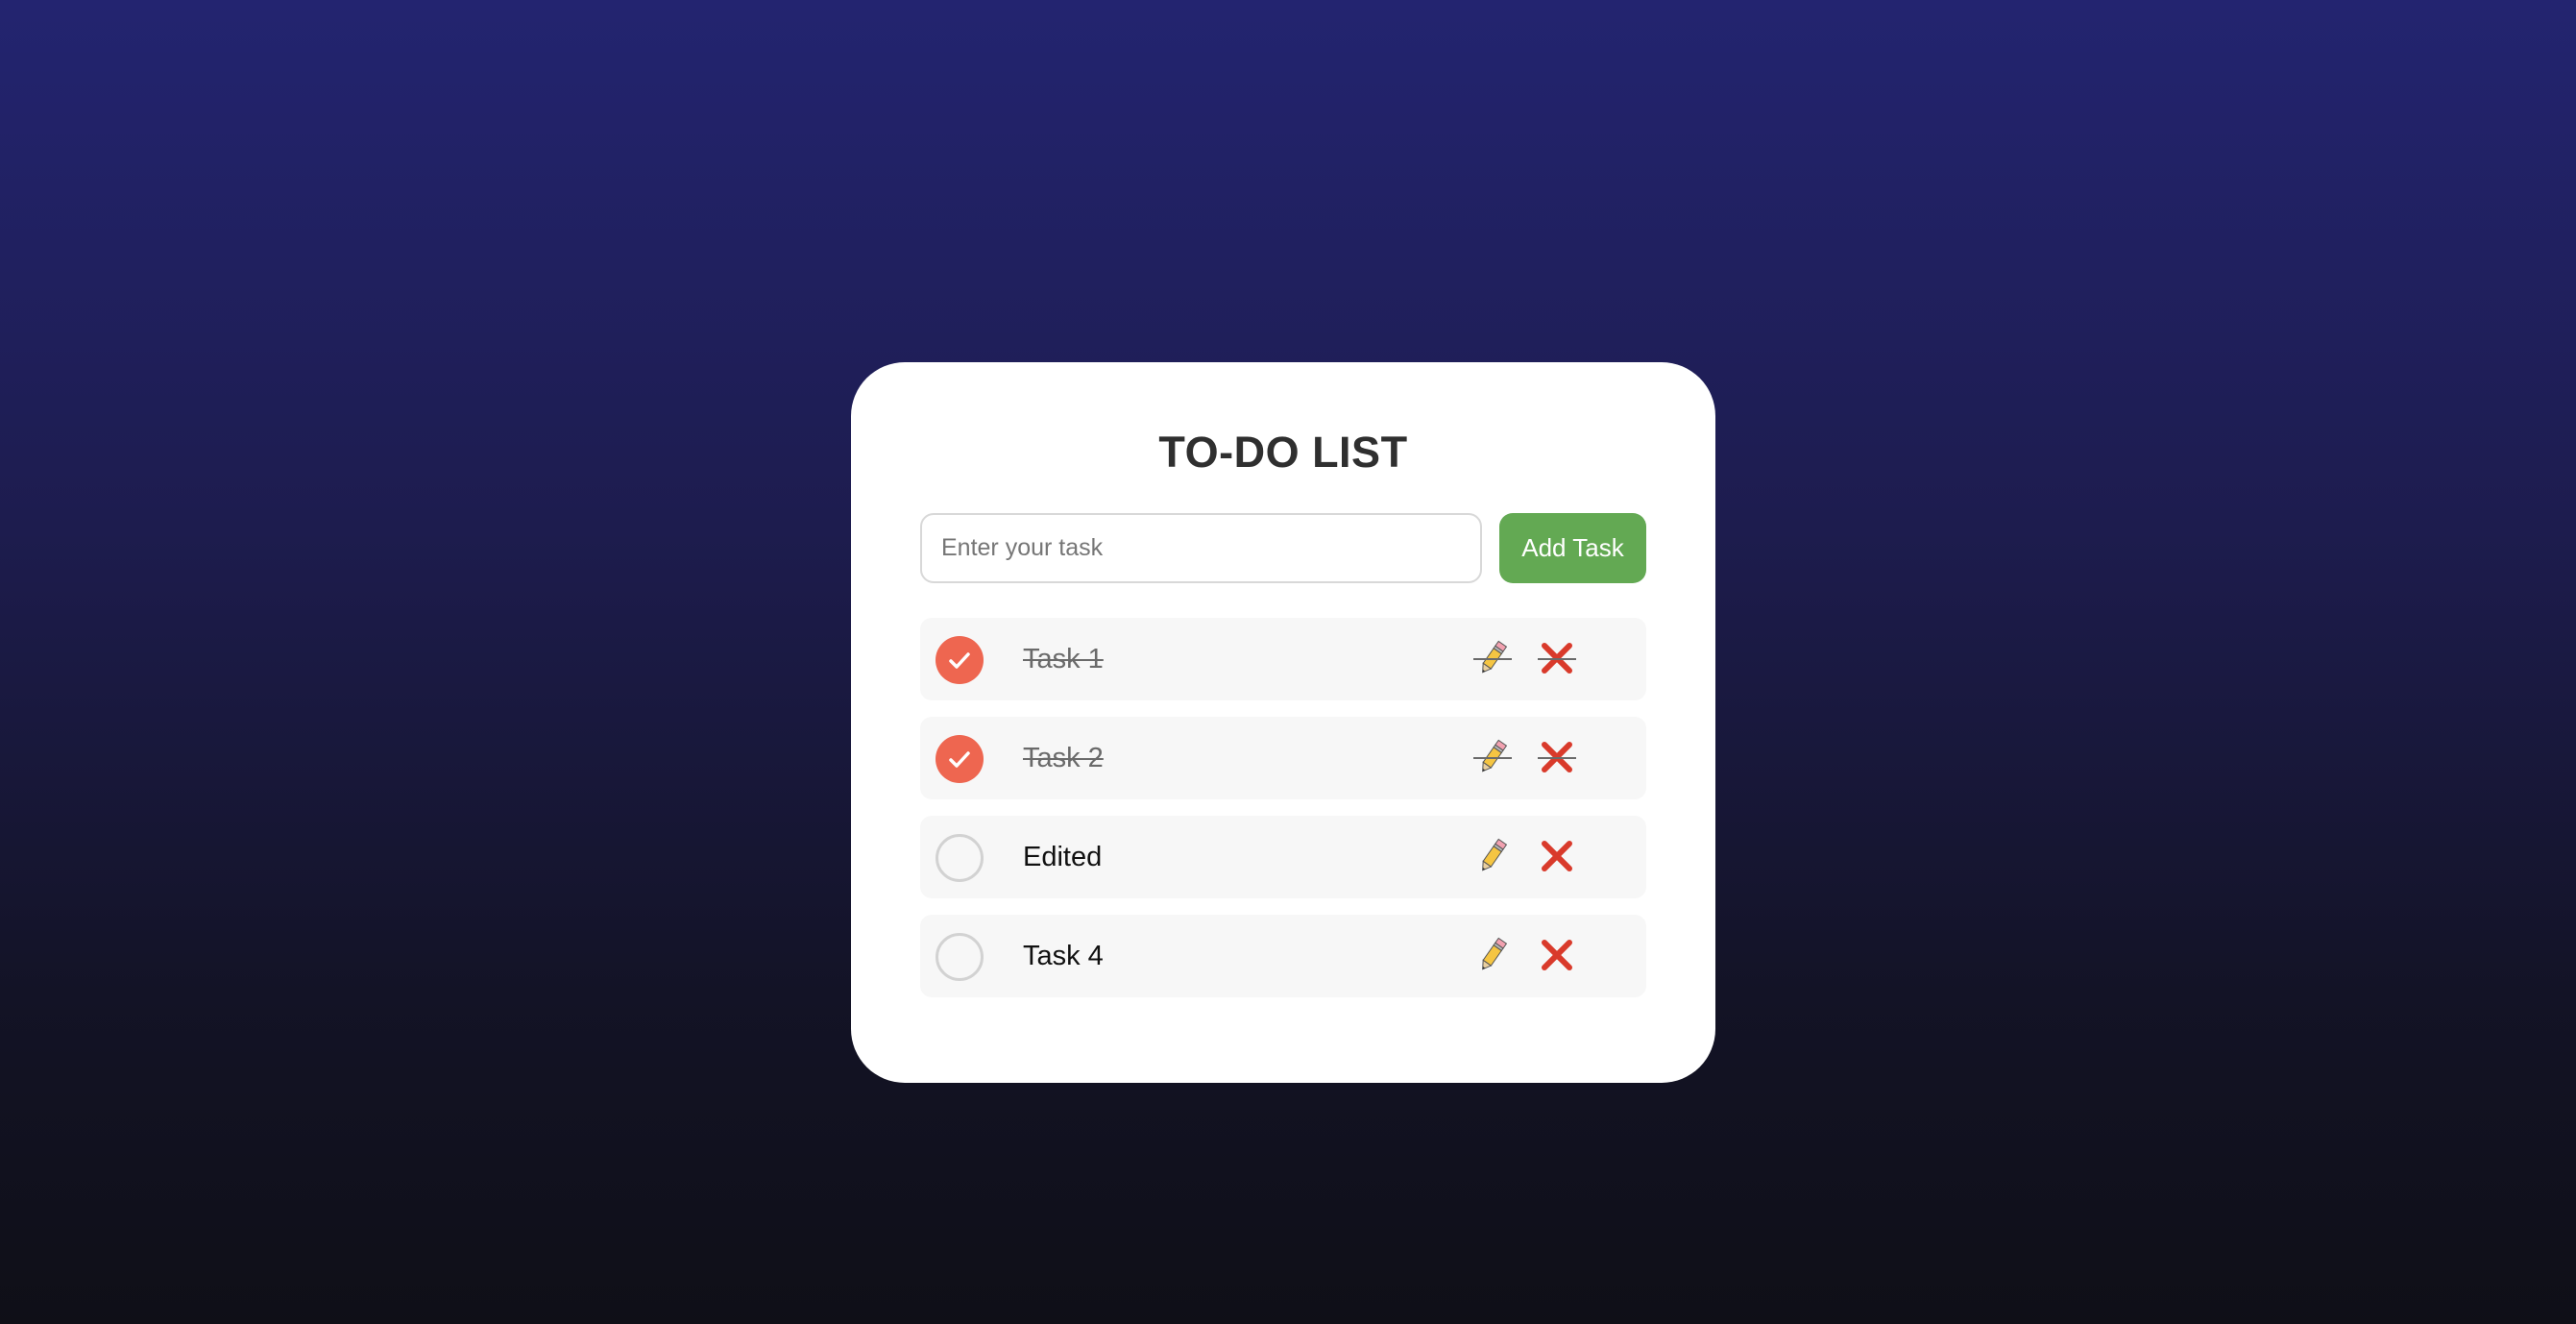  I want to click on task-item: Task 1, so click(1283, 659).